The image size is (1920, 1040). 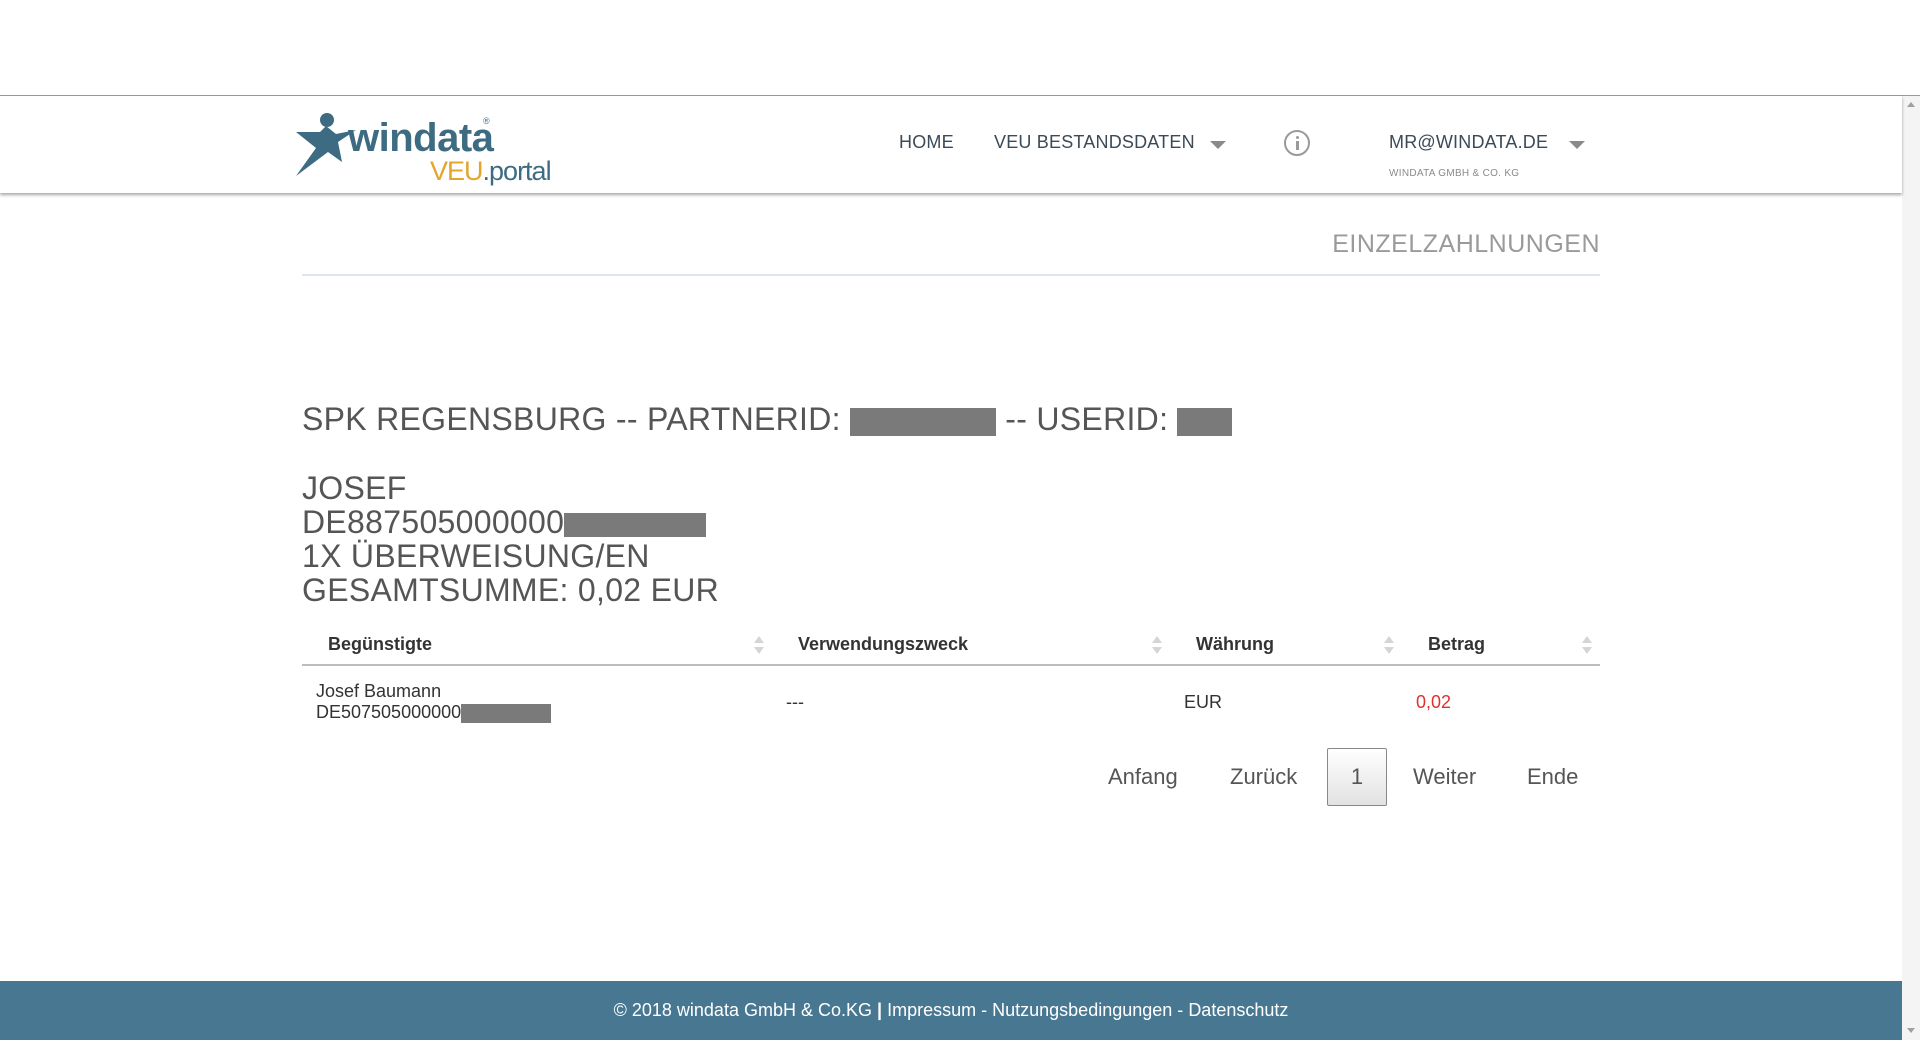 What do you see at coordinates (1911, 104) in the screenshot?
I see `scroll-up-arrow-icon` at bounding box center [1911, 104].